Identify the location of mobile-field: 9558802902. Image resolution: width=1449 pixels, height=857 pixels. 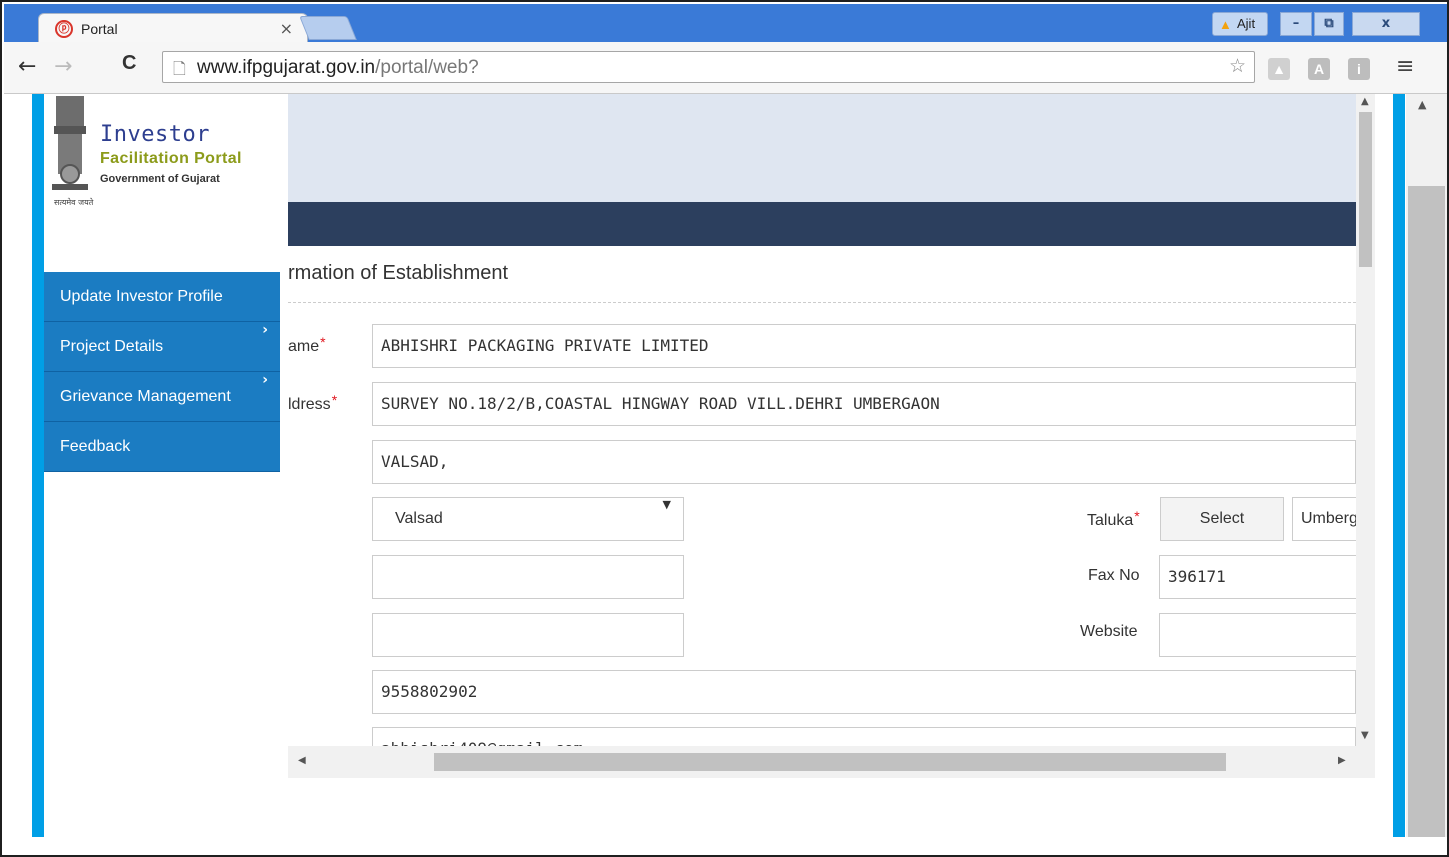
(864, 692).